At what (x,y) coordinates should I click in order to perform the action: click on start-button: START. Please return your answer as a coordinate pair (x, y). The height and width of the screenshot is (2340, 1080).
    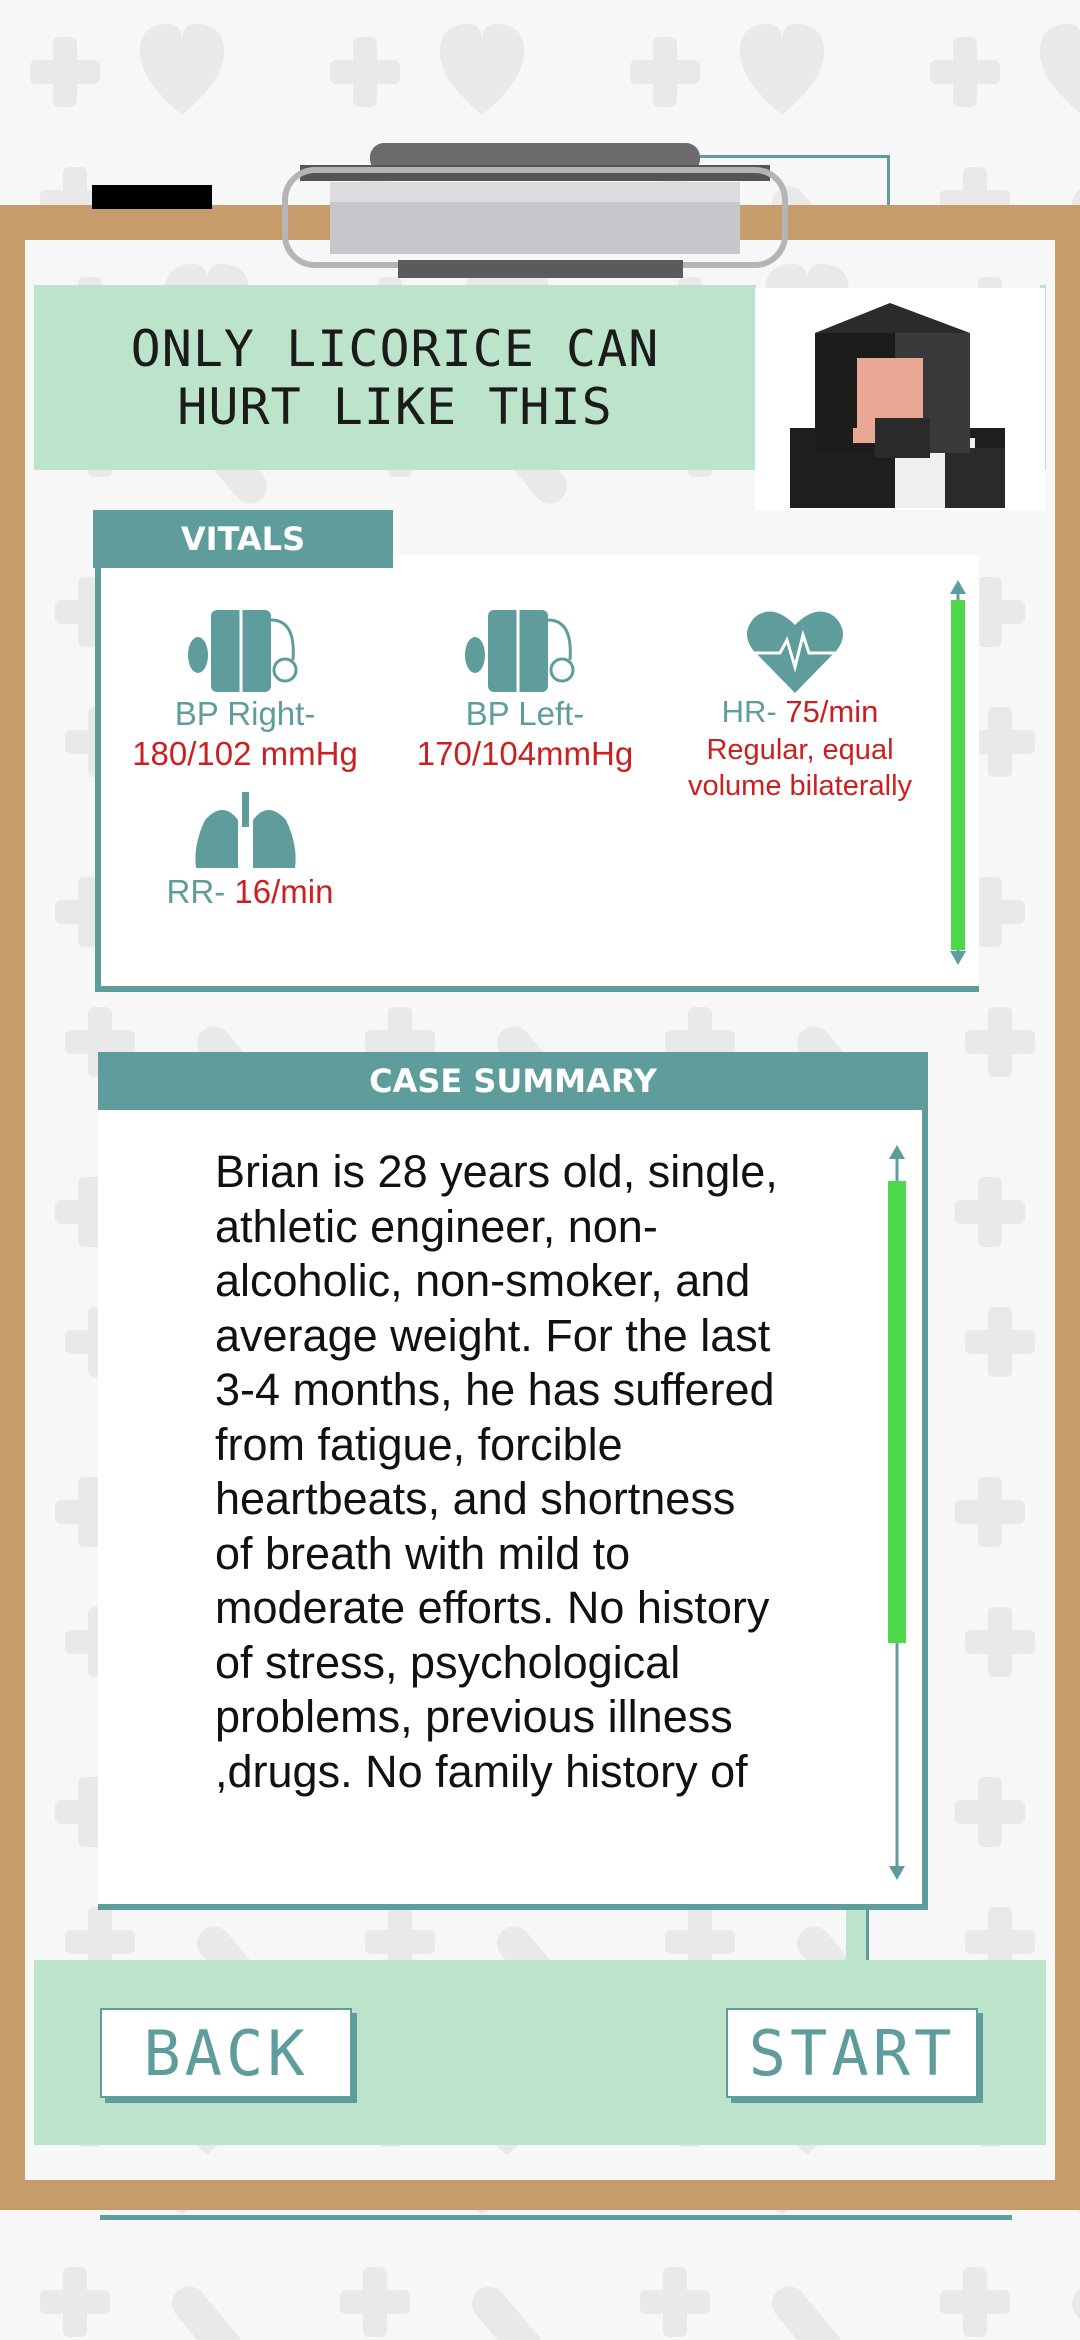
    Looking at the image, I should click on (852, 2053).